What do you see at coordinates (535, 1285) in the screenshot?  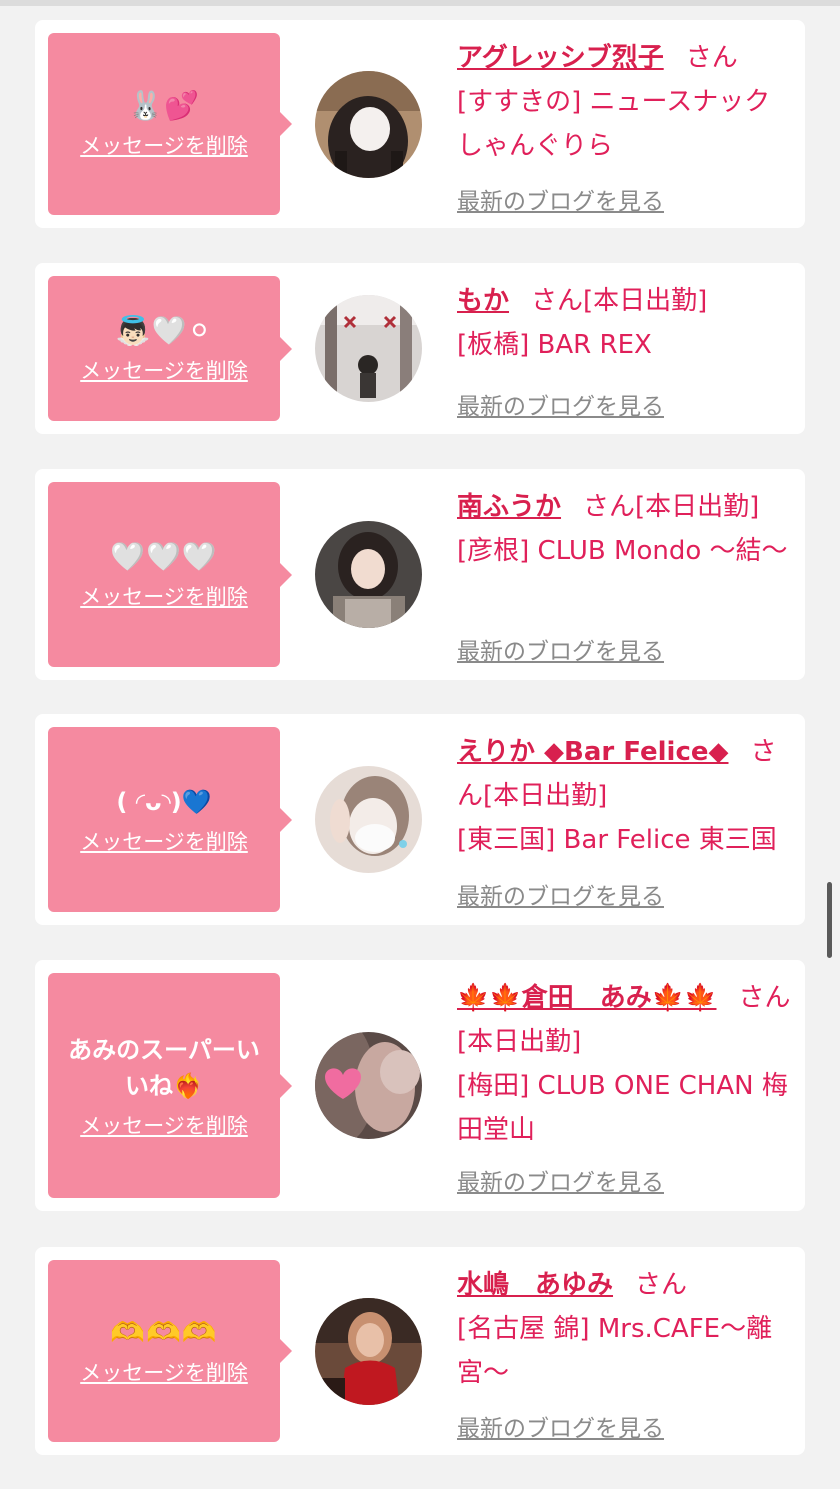 I see `profile-name-link: 水嶋 あゆみ` at bounding box center [535, 1285].